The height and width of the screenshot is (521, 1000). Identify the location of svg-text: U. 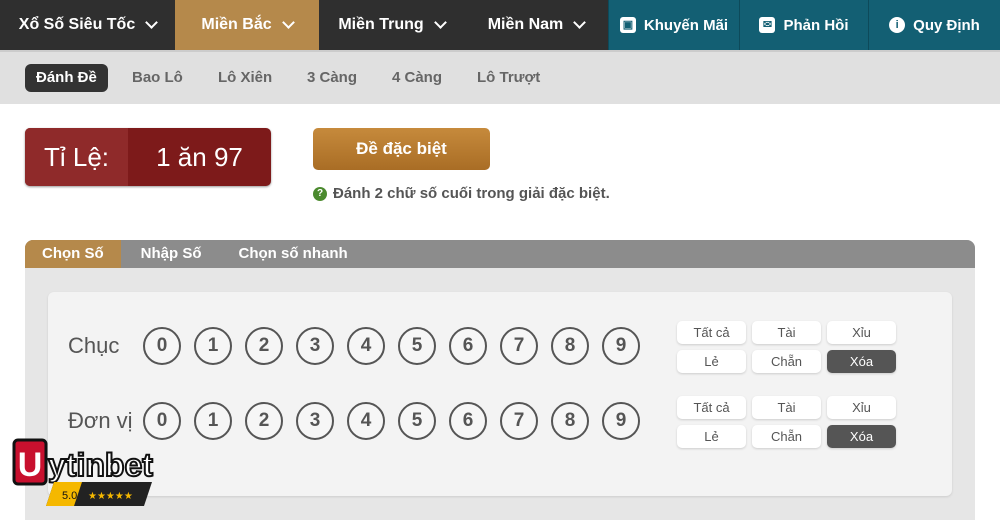
(30, 465).